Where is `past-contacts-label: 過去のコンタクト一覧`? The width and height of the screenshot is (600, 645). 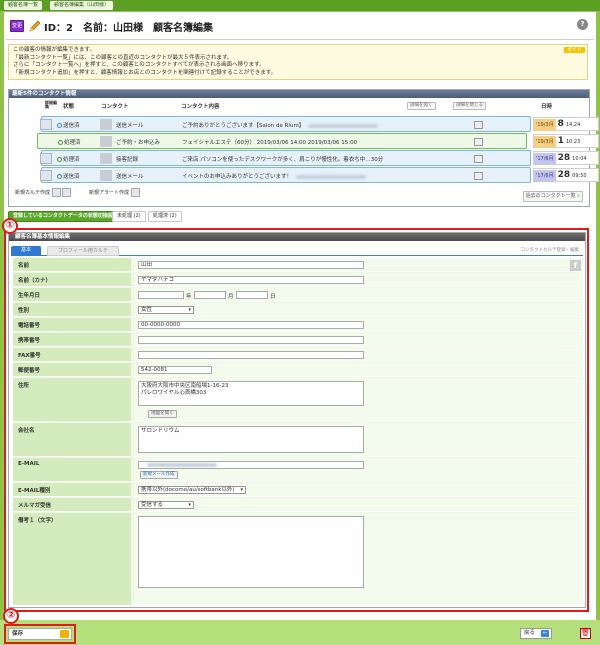 past-contacts-label: 過去のコンタクト一覧 is located at coordinates (550, 196).